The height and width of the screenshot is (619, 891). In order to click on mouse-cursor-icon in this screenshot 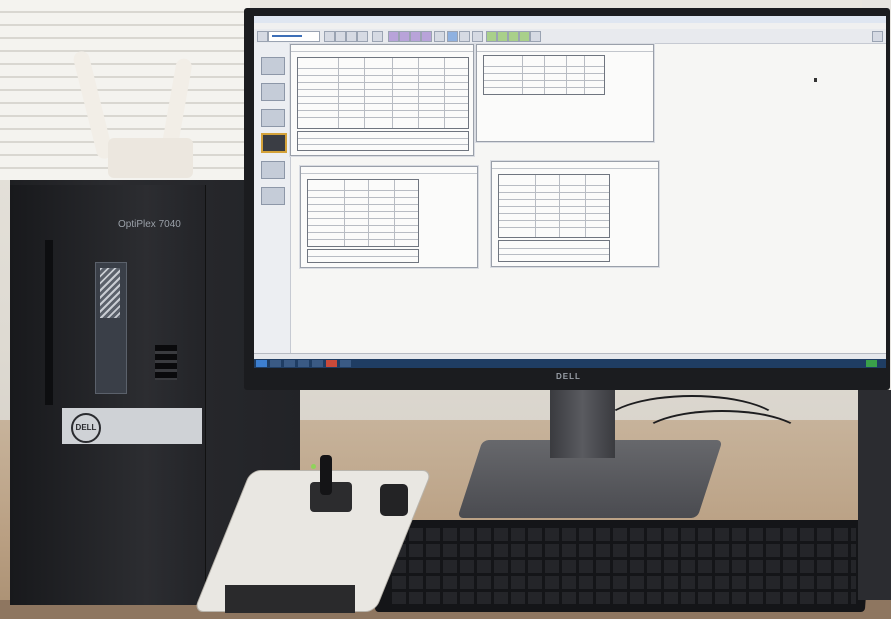, I will do `click(815, 80)`.